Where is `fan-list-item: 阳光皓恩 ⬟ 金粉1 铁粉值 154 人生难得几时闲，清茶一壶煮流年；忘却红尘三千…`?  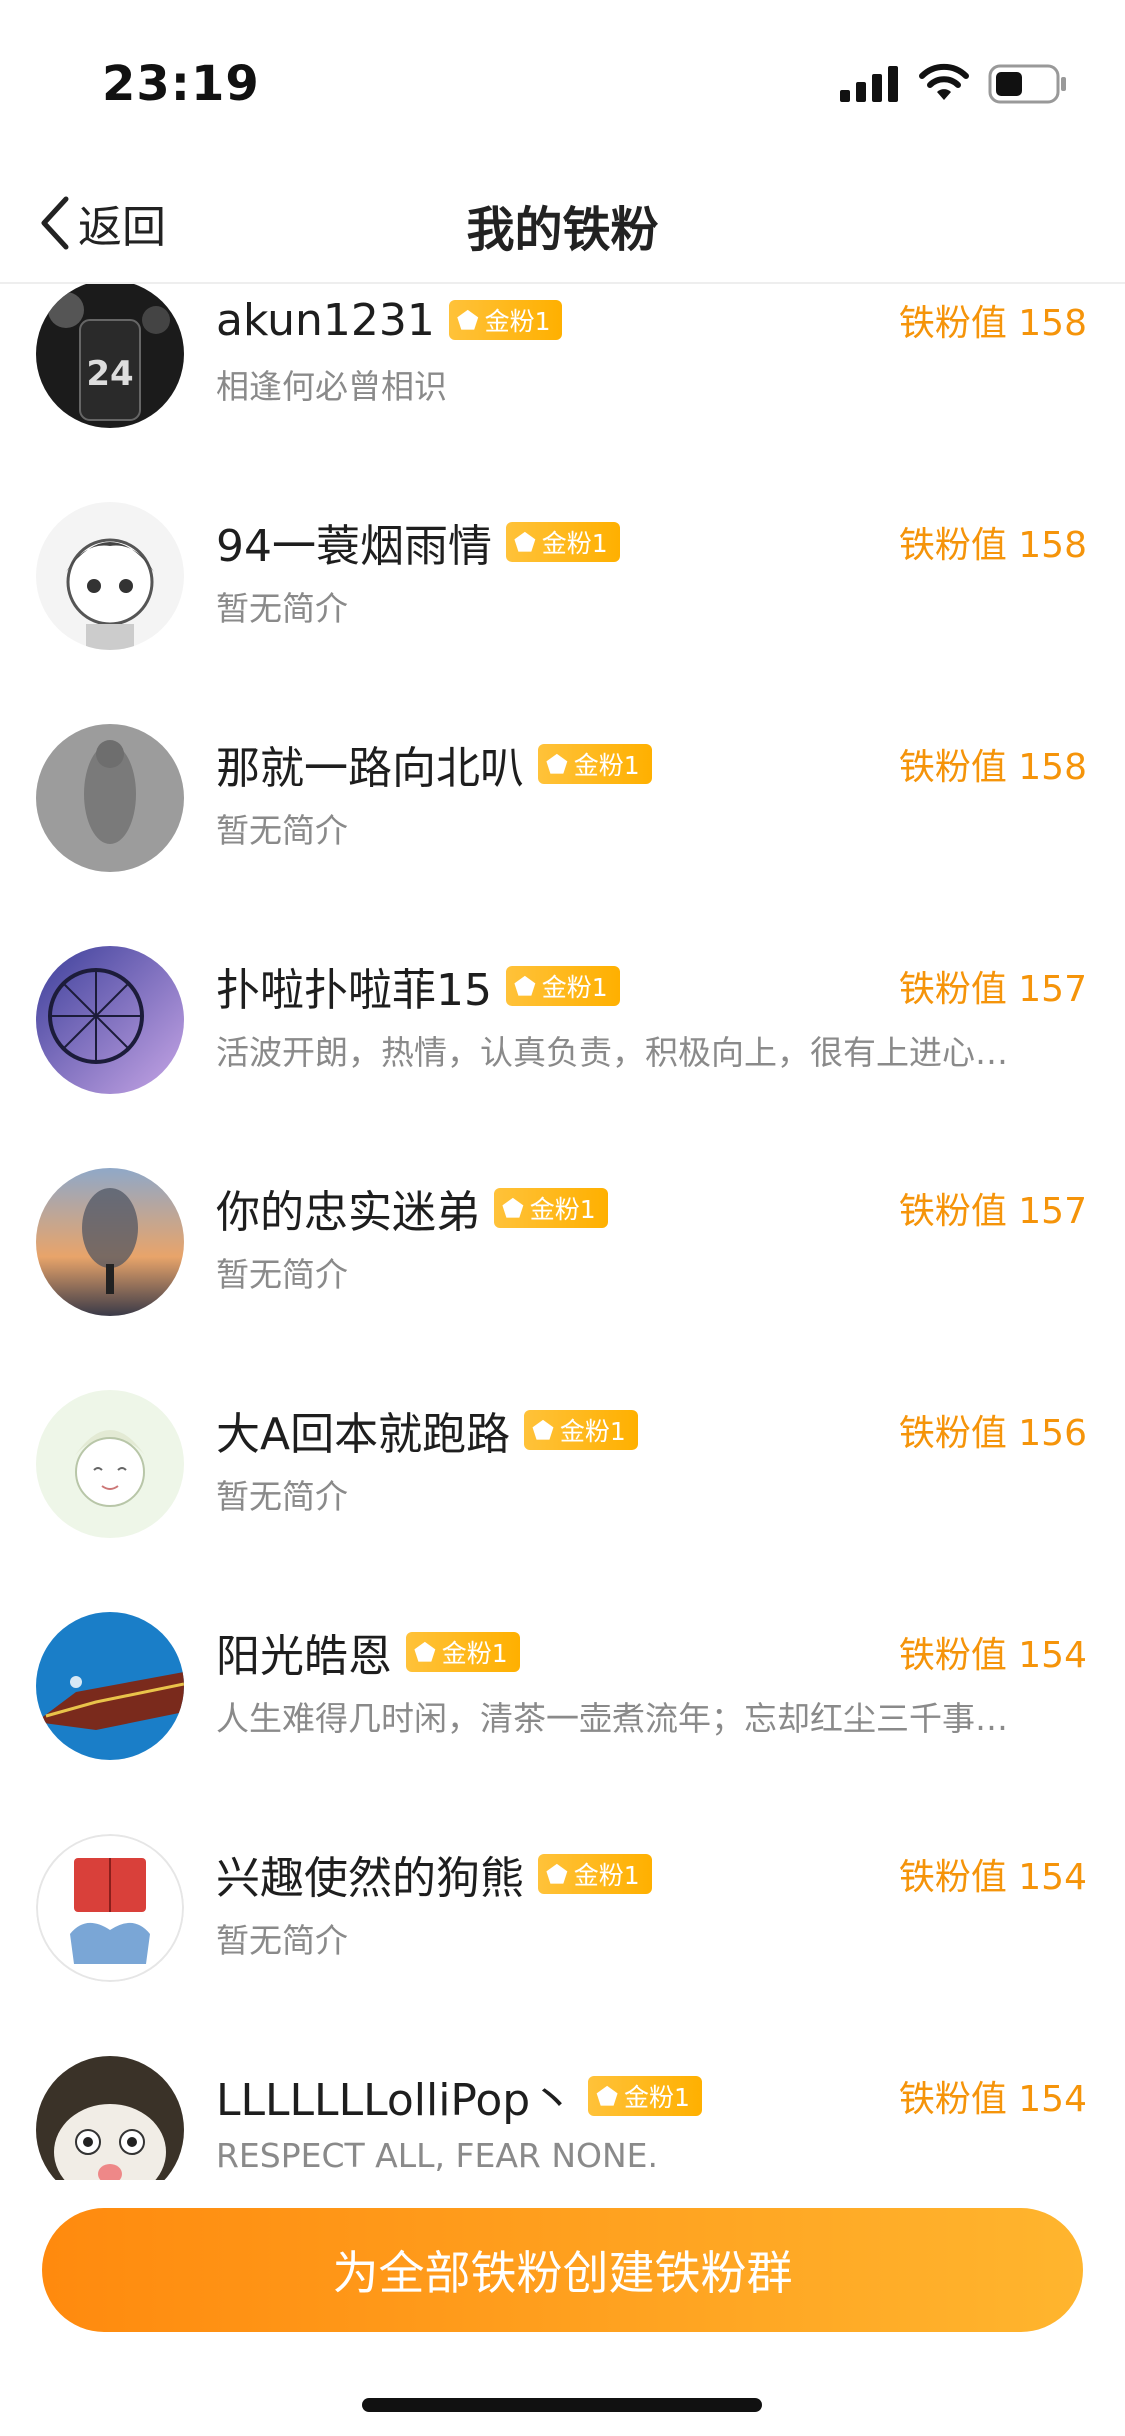 fan-list-item: 阳光皓恩 ⬟ 金粉1 铁粉值 154 人生难得几时闲，清茶一壶煮流年；忘却红尘三千… is located at coordinates (562, 1723).